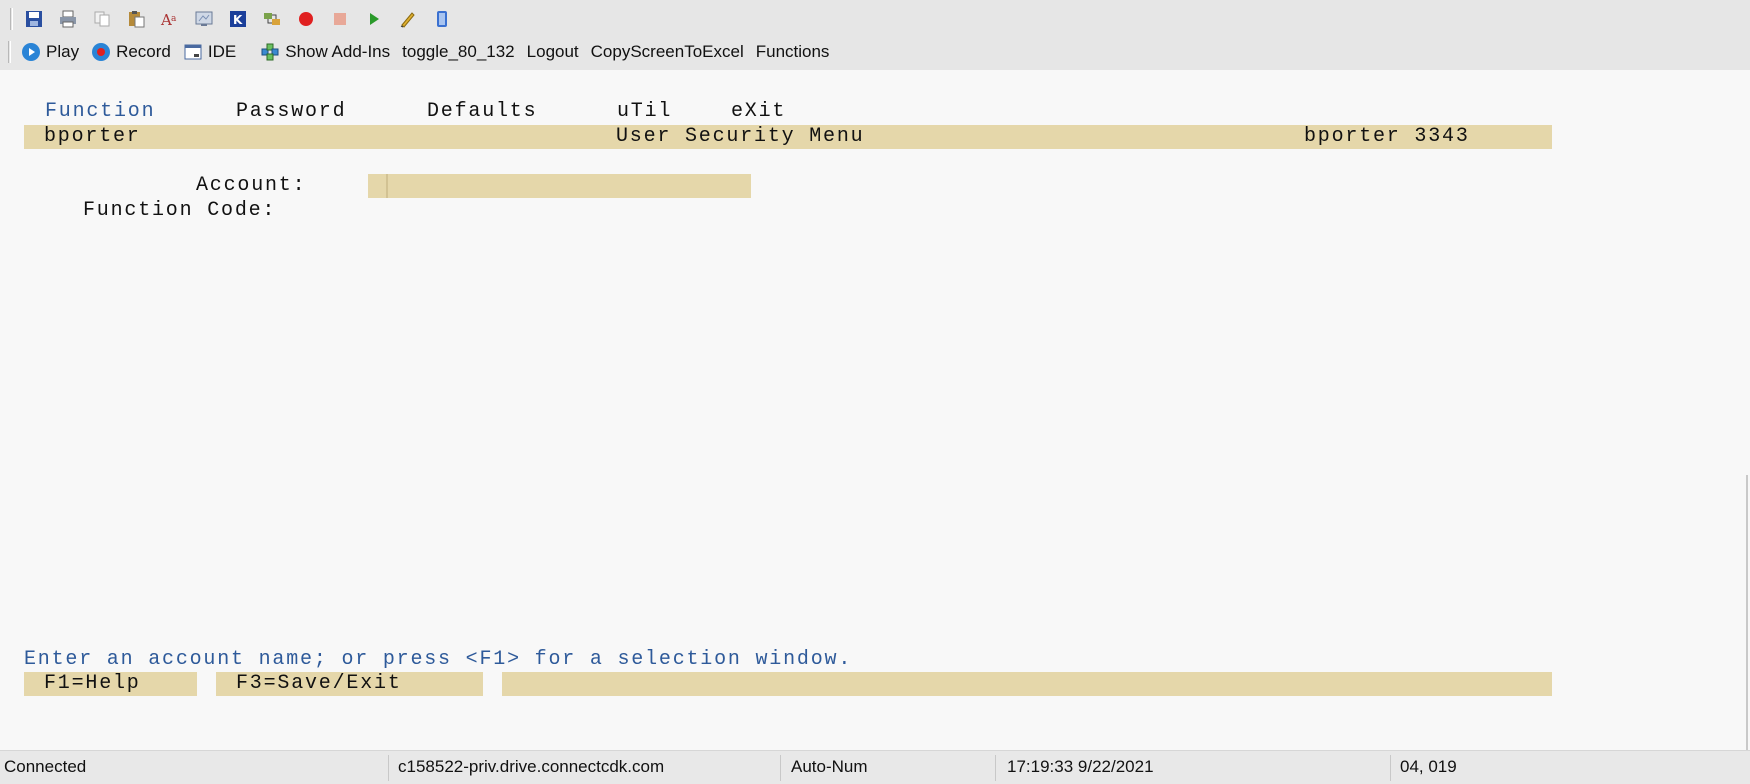  What do you see at coordinates (644, 111) in the screenshot?
I see `menu-util: uTil` at bounding box center [644, 111].